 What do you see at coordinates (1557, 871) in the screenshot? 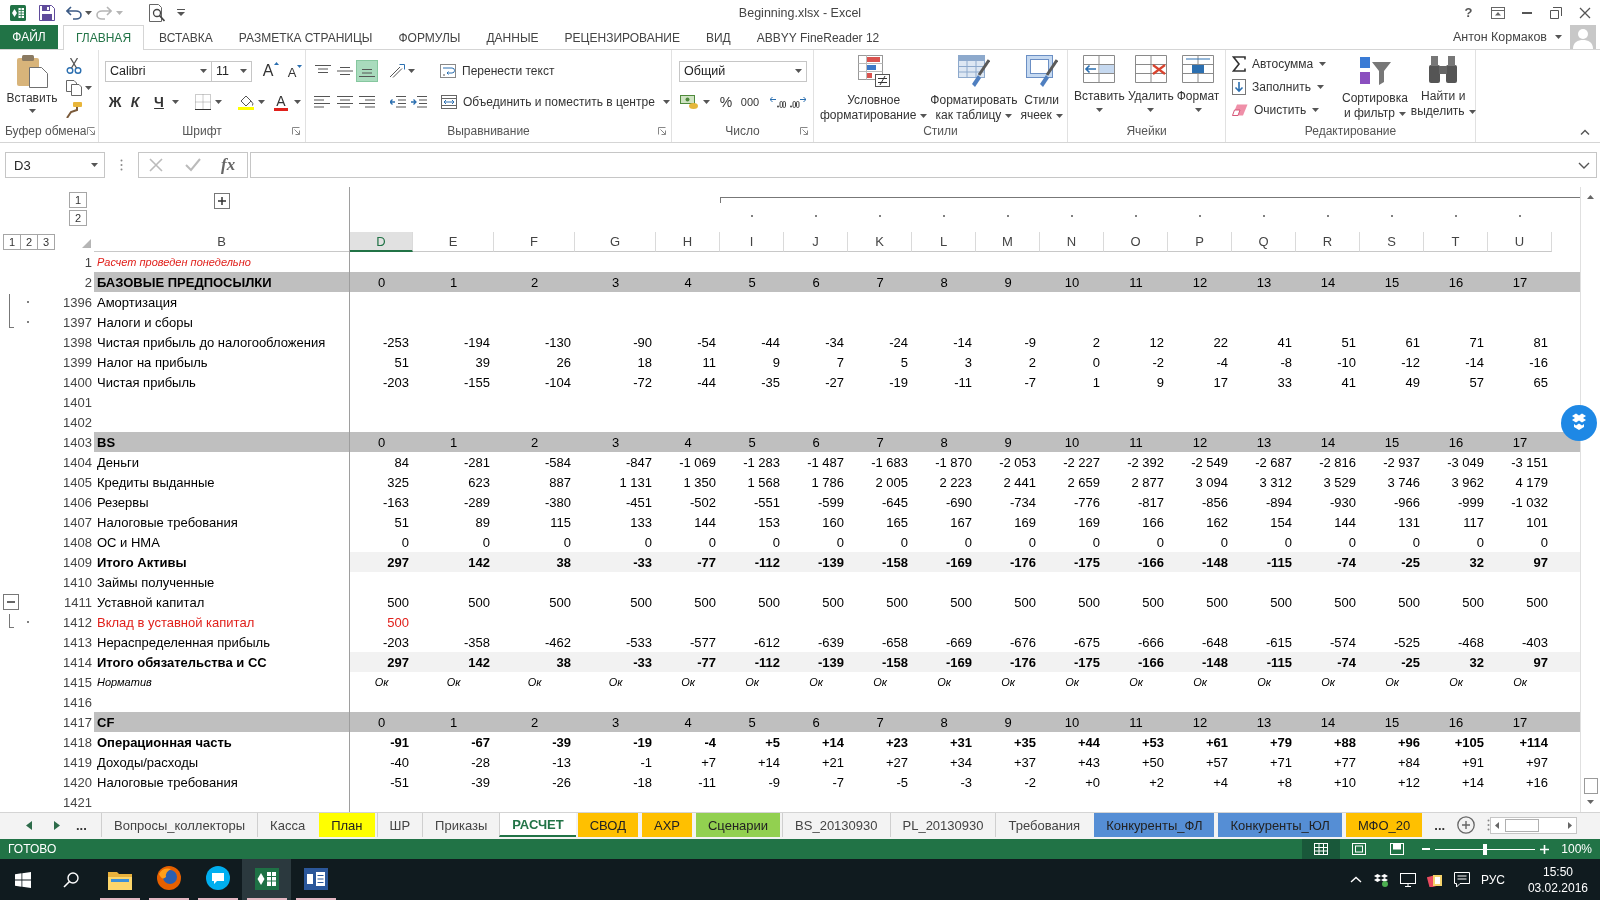
I see `clock-time: 15:50` at bounding box center [1557, 871].